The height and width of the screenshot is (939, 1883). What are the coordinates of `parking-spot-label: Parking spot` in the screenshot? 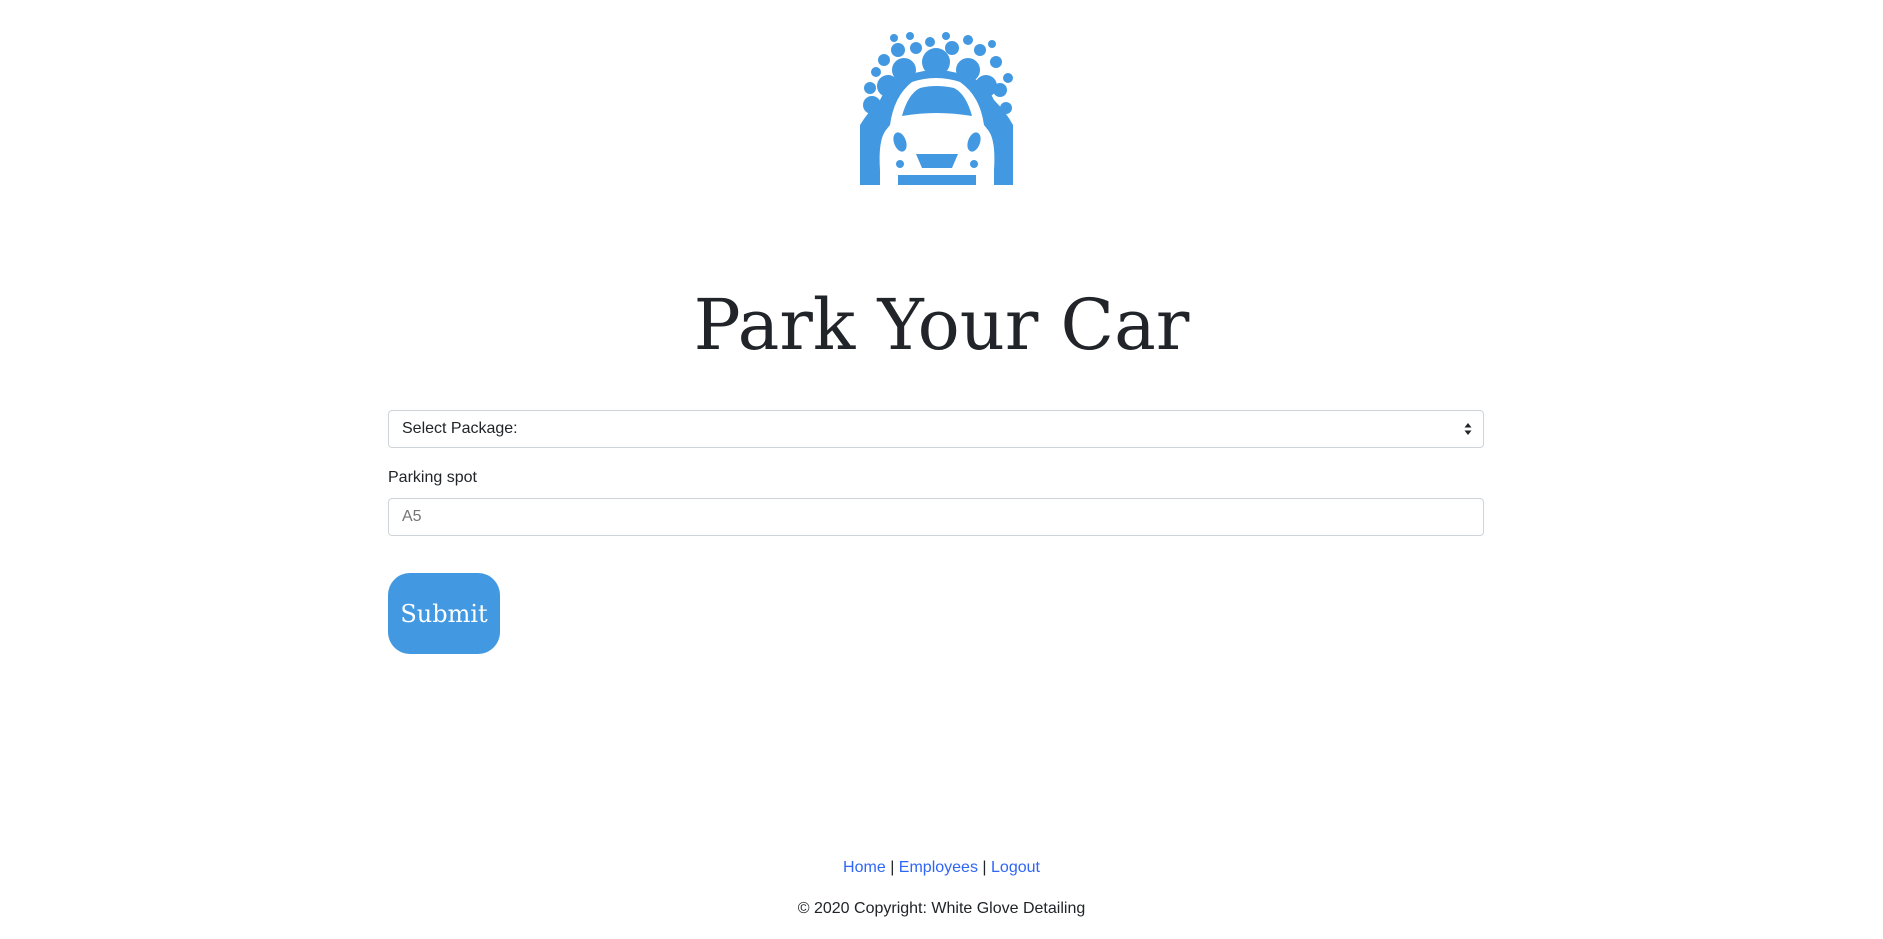 It's located at (432, 477).